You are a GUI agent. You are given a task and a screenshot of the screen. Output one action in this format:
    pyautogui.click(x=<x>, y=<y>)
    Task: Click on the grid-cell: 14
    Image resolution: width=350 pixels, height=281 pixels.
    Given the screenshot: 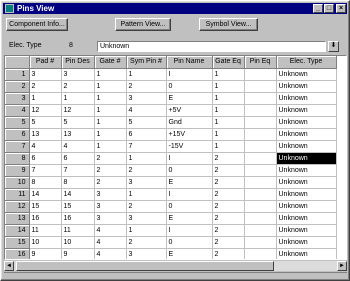 What is the action you would take?
    pyautogui.click(x=78, y=194)
    